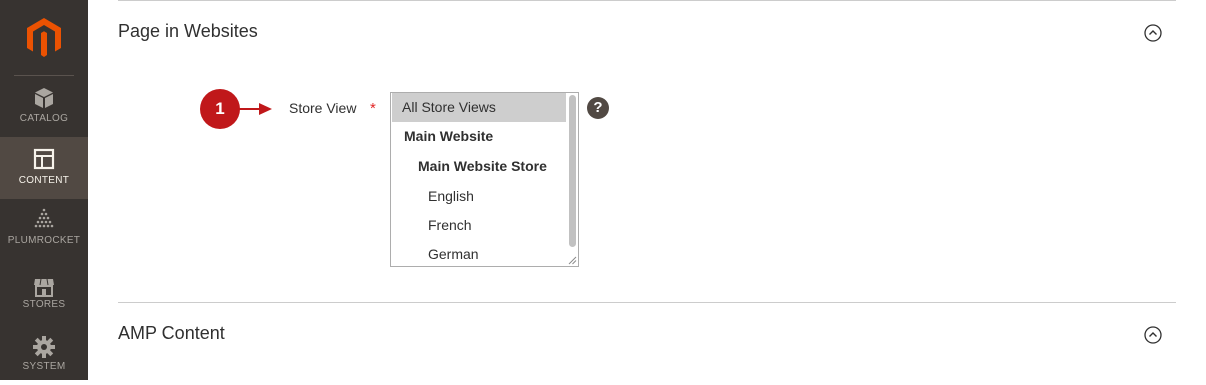 The width and height of the screenshot is (1206, 385). Describe the element at coordinates (479, 225) in the screenshot. I see `option-french: French` at that location.